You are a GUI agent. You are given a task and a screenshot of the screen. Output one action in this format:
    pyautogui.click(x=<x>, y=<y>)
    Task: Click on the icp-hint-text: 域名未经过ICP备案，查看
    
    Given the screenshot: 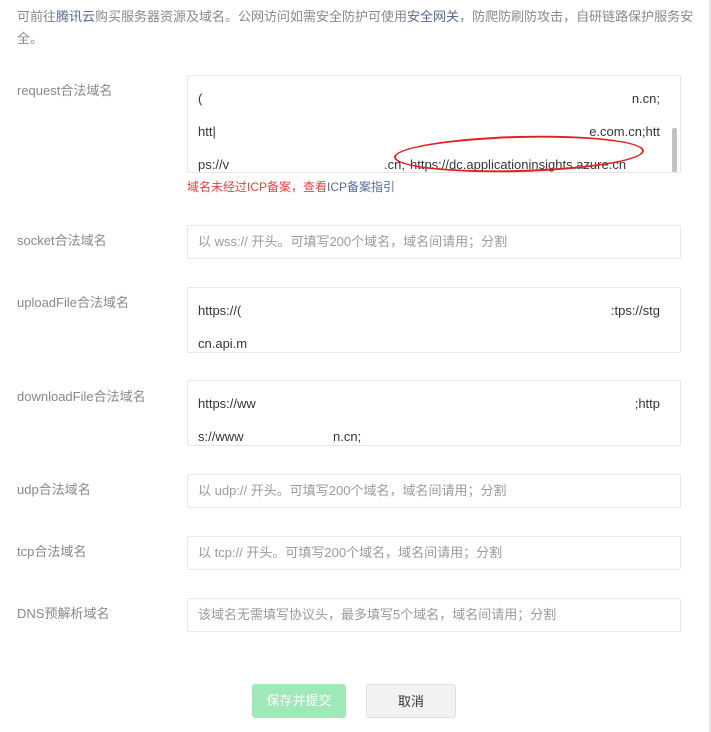 What is the action you would take?
    pyautogui.click(x=257, y=187)
    